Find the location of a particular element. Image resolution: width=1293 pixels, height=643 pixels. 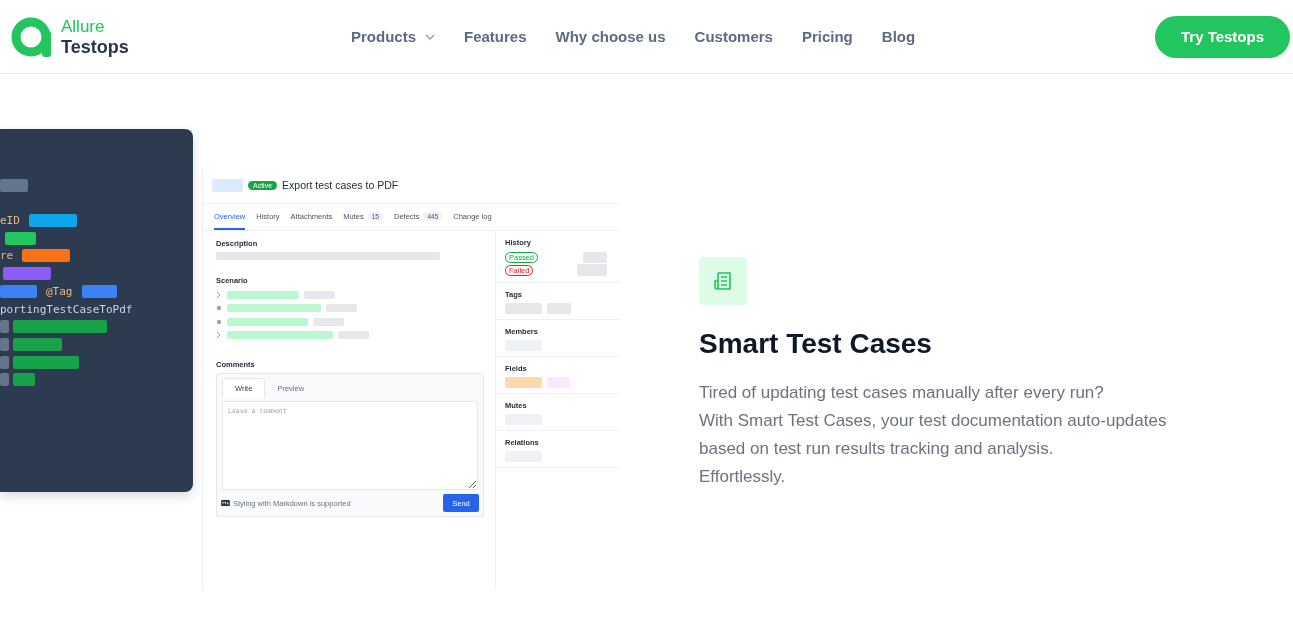

nav-link: Pricing is located at coordinates (827, 36).